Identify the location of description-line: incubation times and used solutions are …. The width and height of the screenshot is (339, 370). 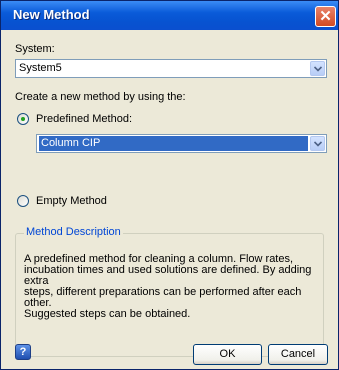
(168, 275).